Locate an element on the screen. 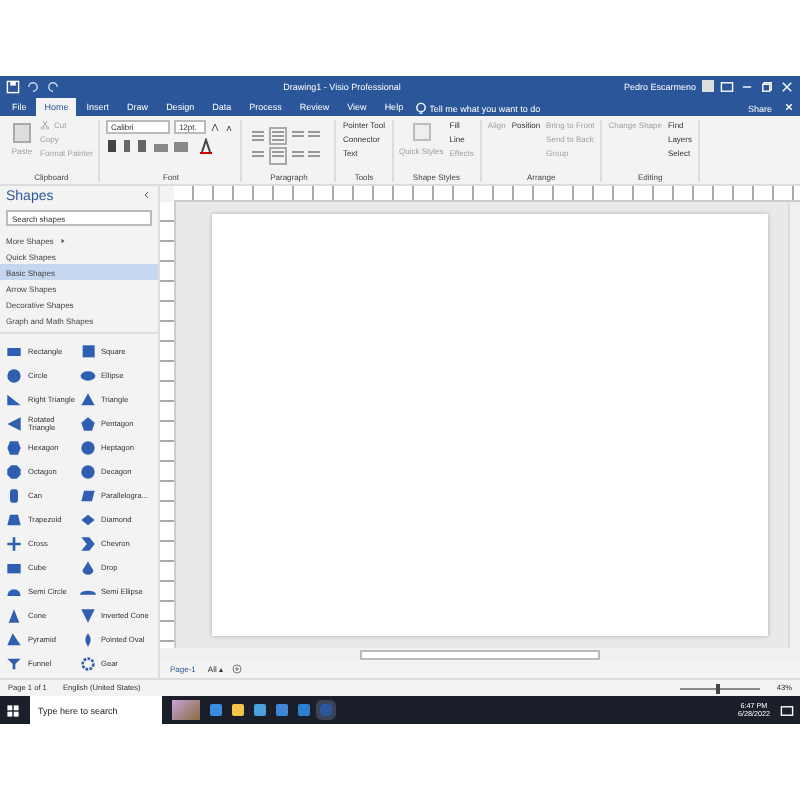 This screenshot has width=800, height=800. add-page-icon is located at coordinates (237, 669).